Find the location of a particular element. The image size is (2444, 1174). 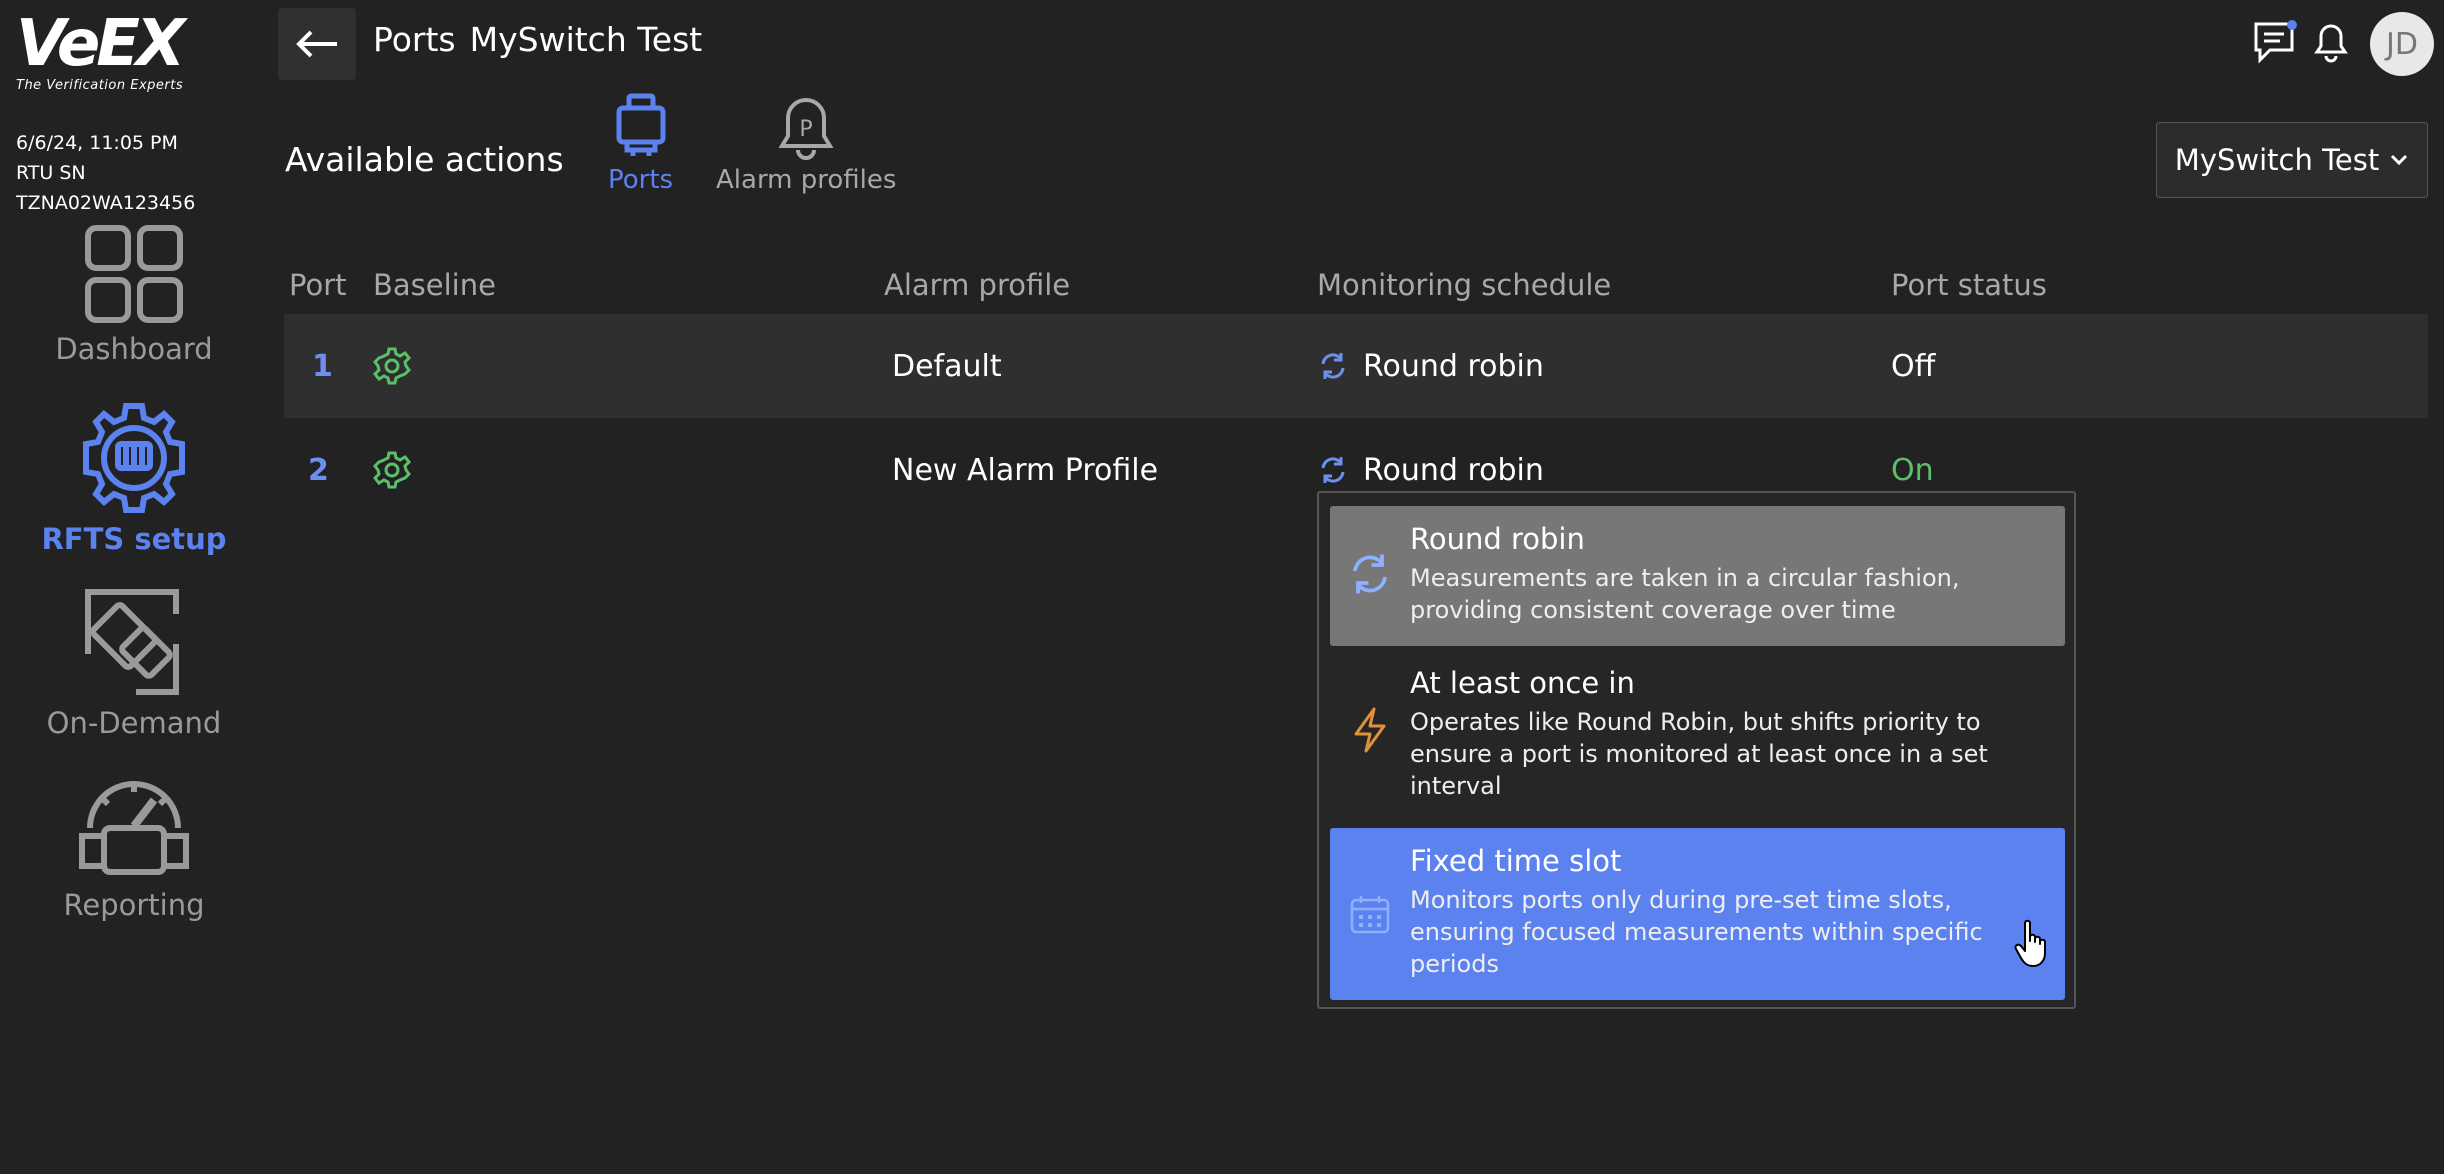

col-header-port: Port is located at coordinates (318, 285).